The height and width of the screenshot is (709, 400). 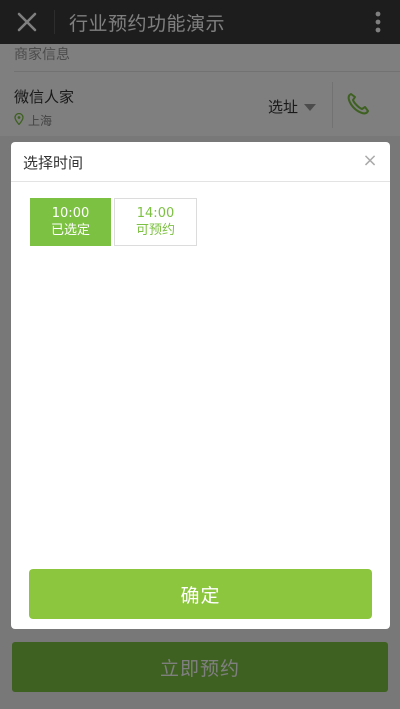 What do you see at coordinates (53, 163) in the screenshot?
I see `modal-title: 选择时间` at bounding box center [53, 163].